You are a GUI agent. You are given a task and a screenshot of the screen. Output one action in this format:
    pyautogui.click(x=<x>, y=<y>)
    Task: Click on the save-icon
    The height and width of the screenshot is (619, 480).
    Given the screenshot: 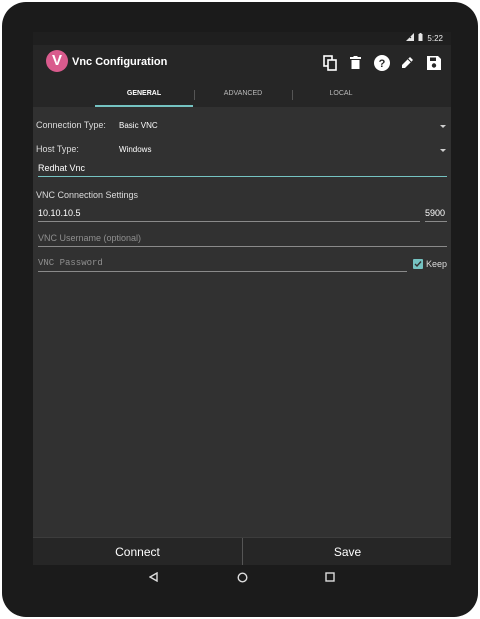 What is the action you would take?
    pyautogui.click(x=433, y=62)
    